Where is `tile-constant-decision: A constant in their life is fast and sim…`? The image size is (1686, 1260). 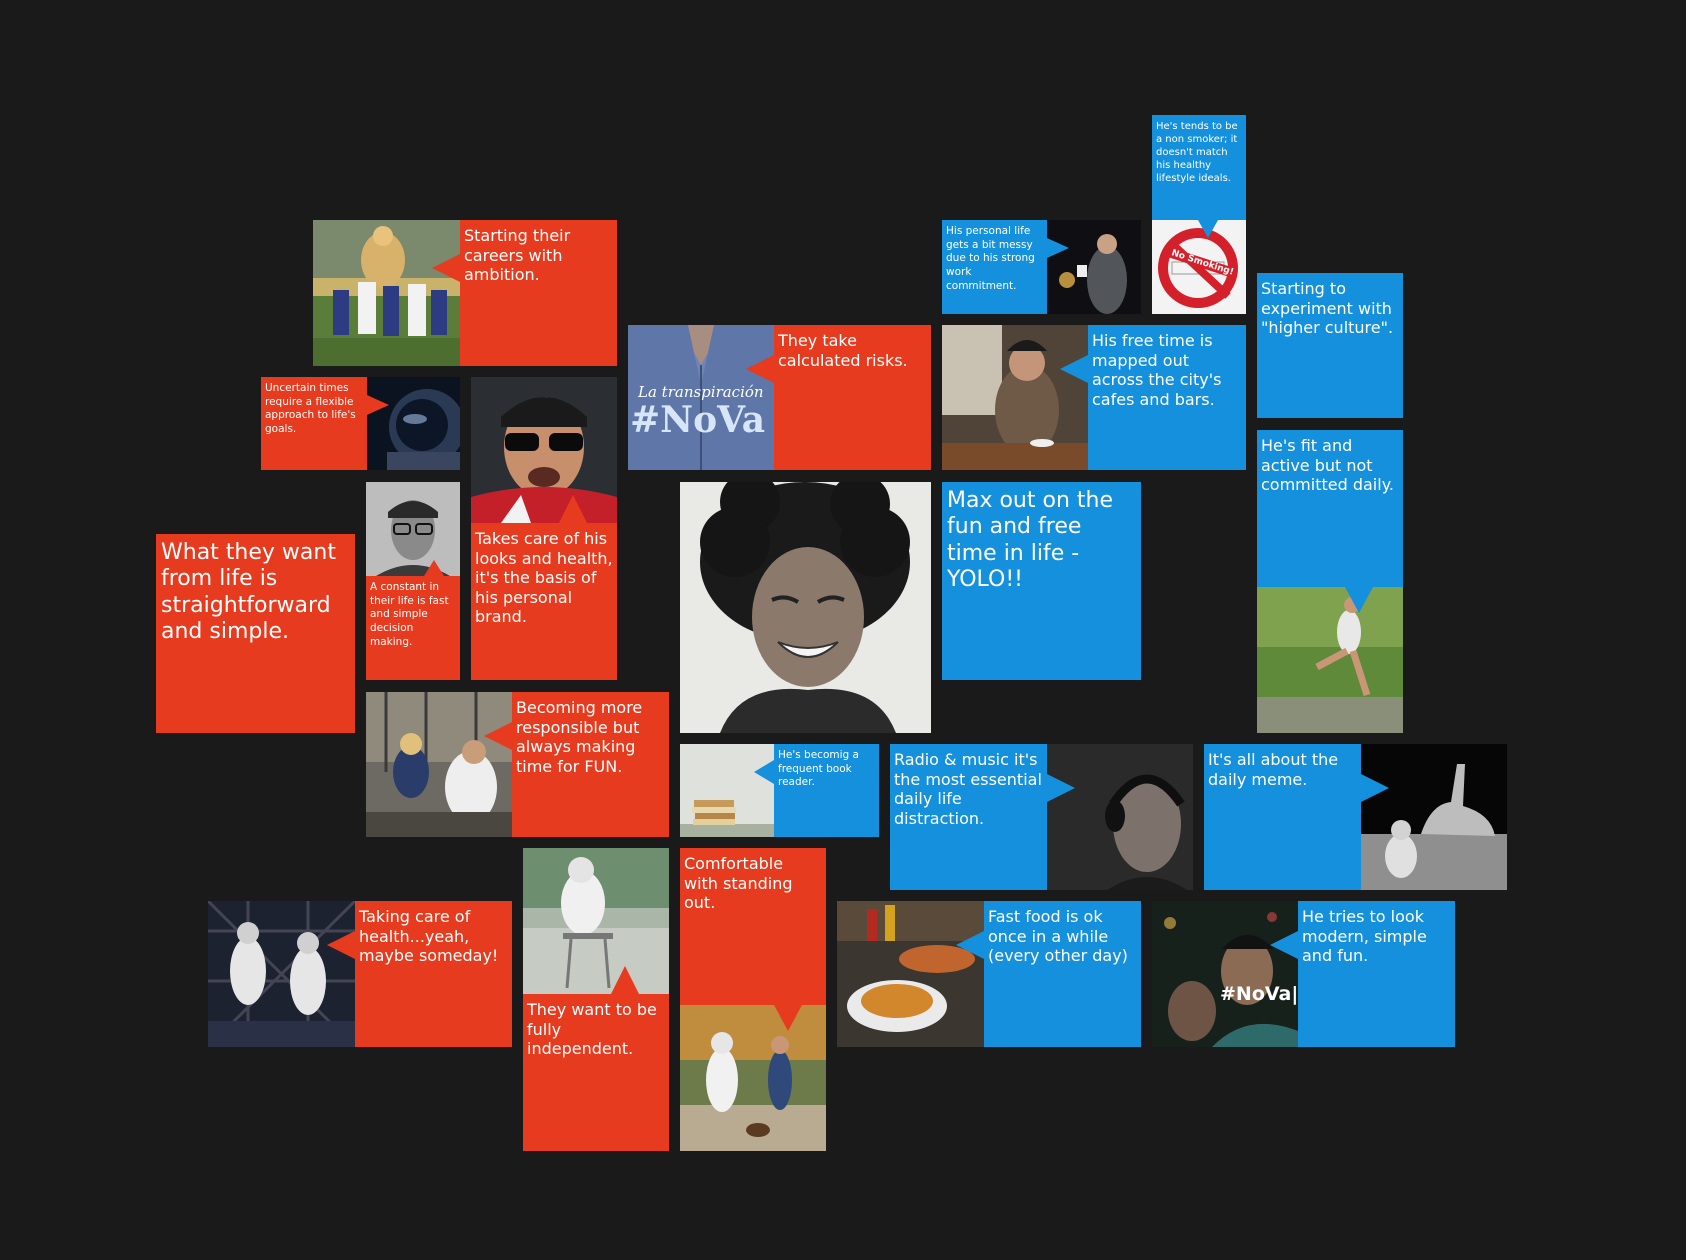
tile-constant-decision: A constant in their life is fast and sim… is located at coordinates (413, 581).